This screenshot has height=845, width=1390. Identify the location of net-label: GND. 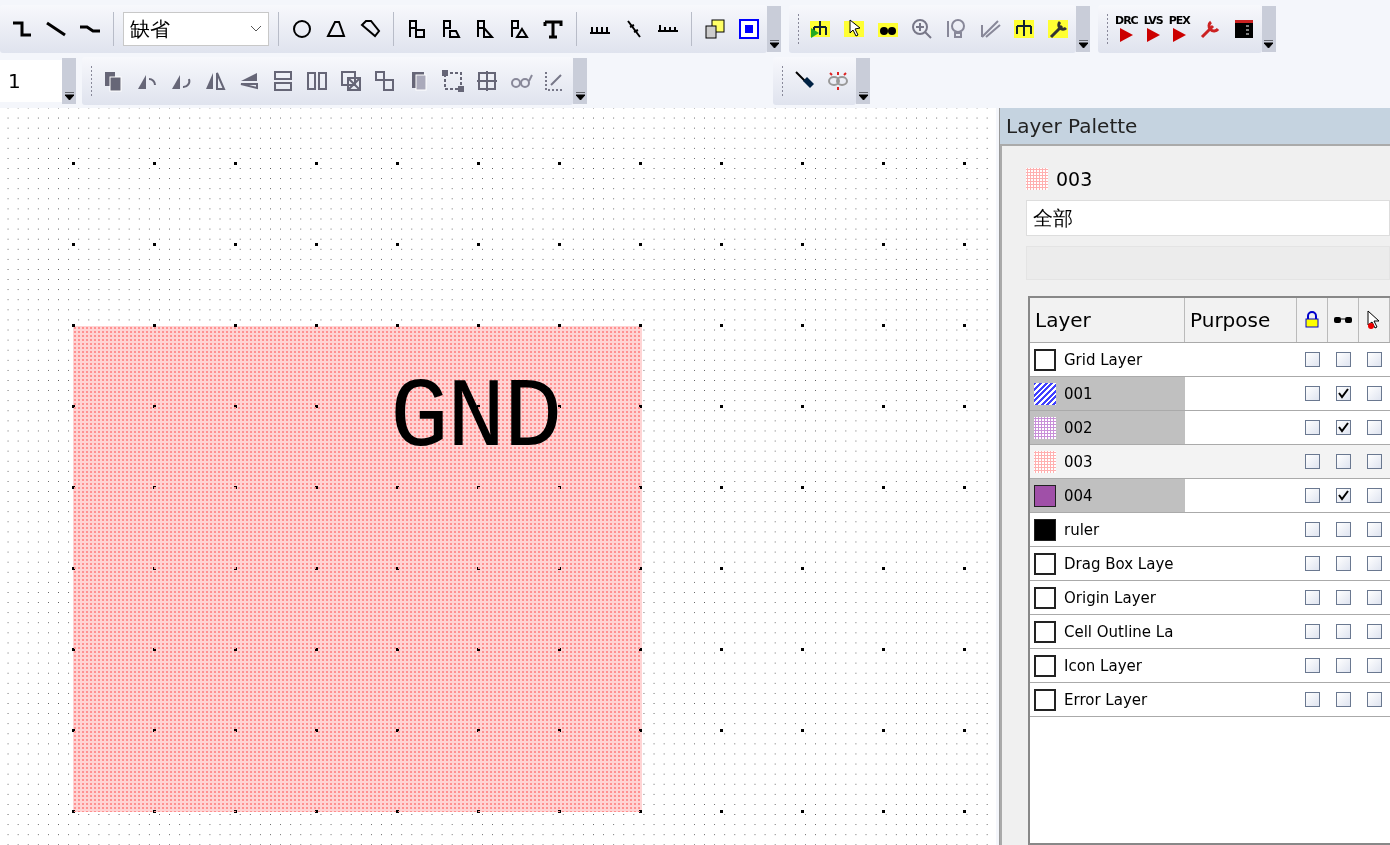
(475, 419).